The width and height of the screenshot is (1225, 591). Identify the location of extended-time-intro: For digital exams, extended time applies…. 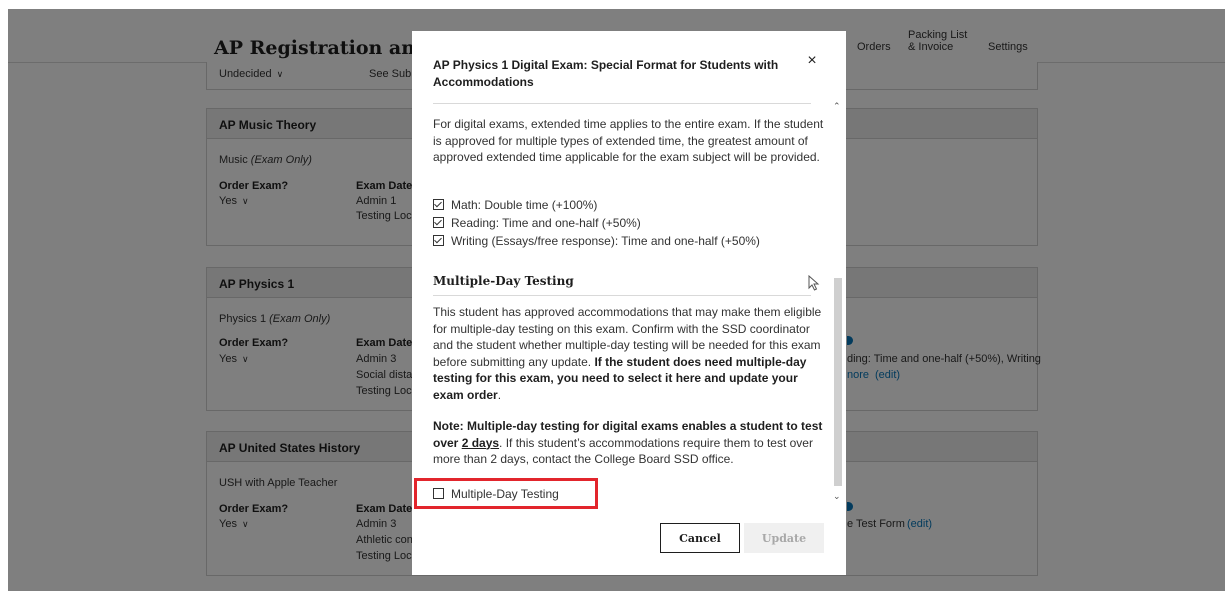
(628, 140).